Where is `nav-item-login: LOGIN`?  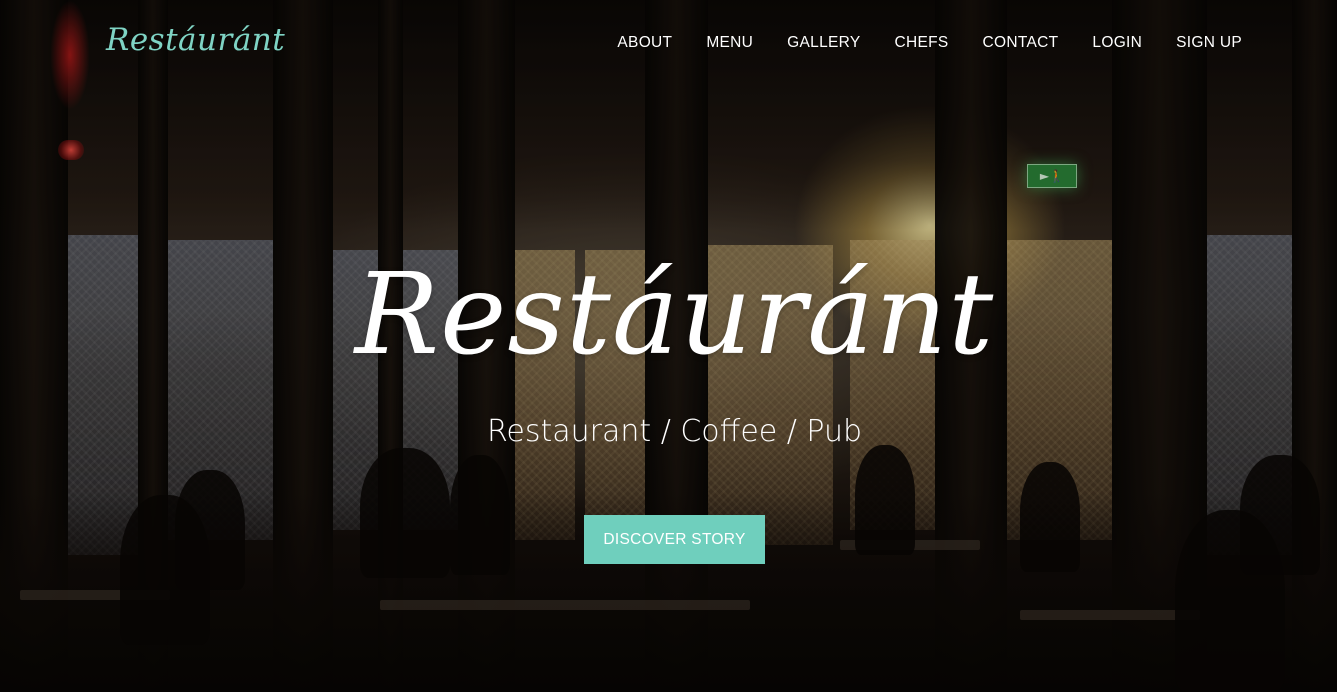 nav-item-login: LOGIN is located at coordinates (1117, 43).